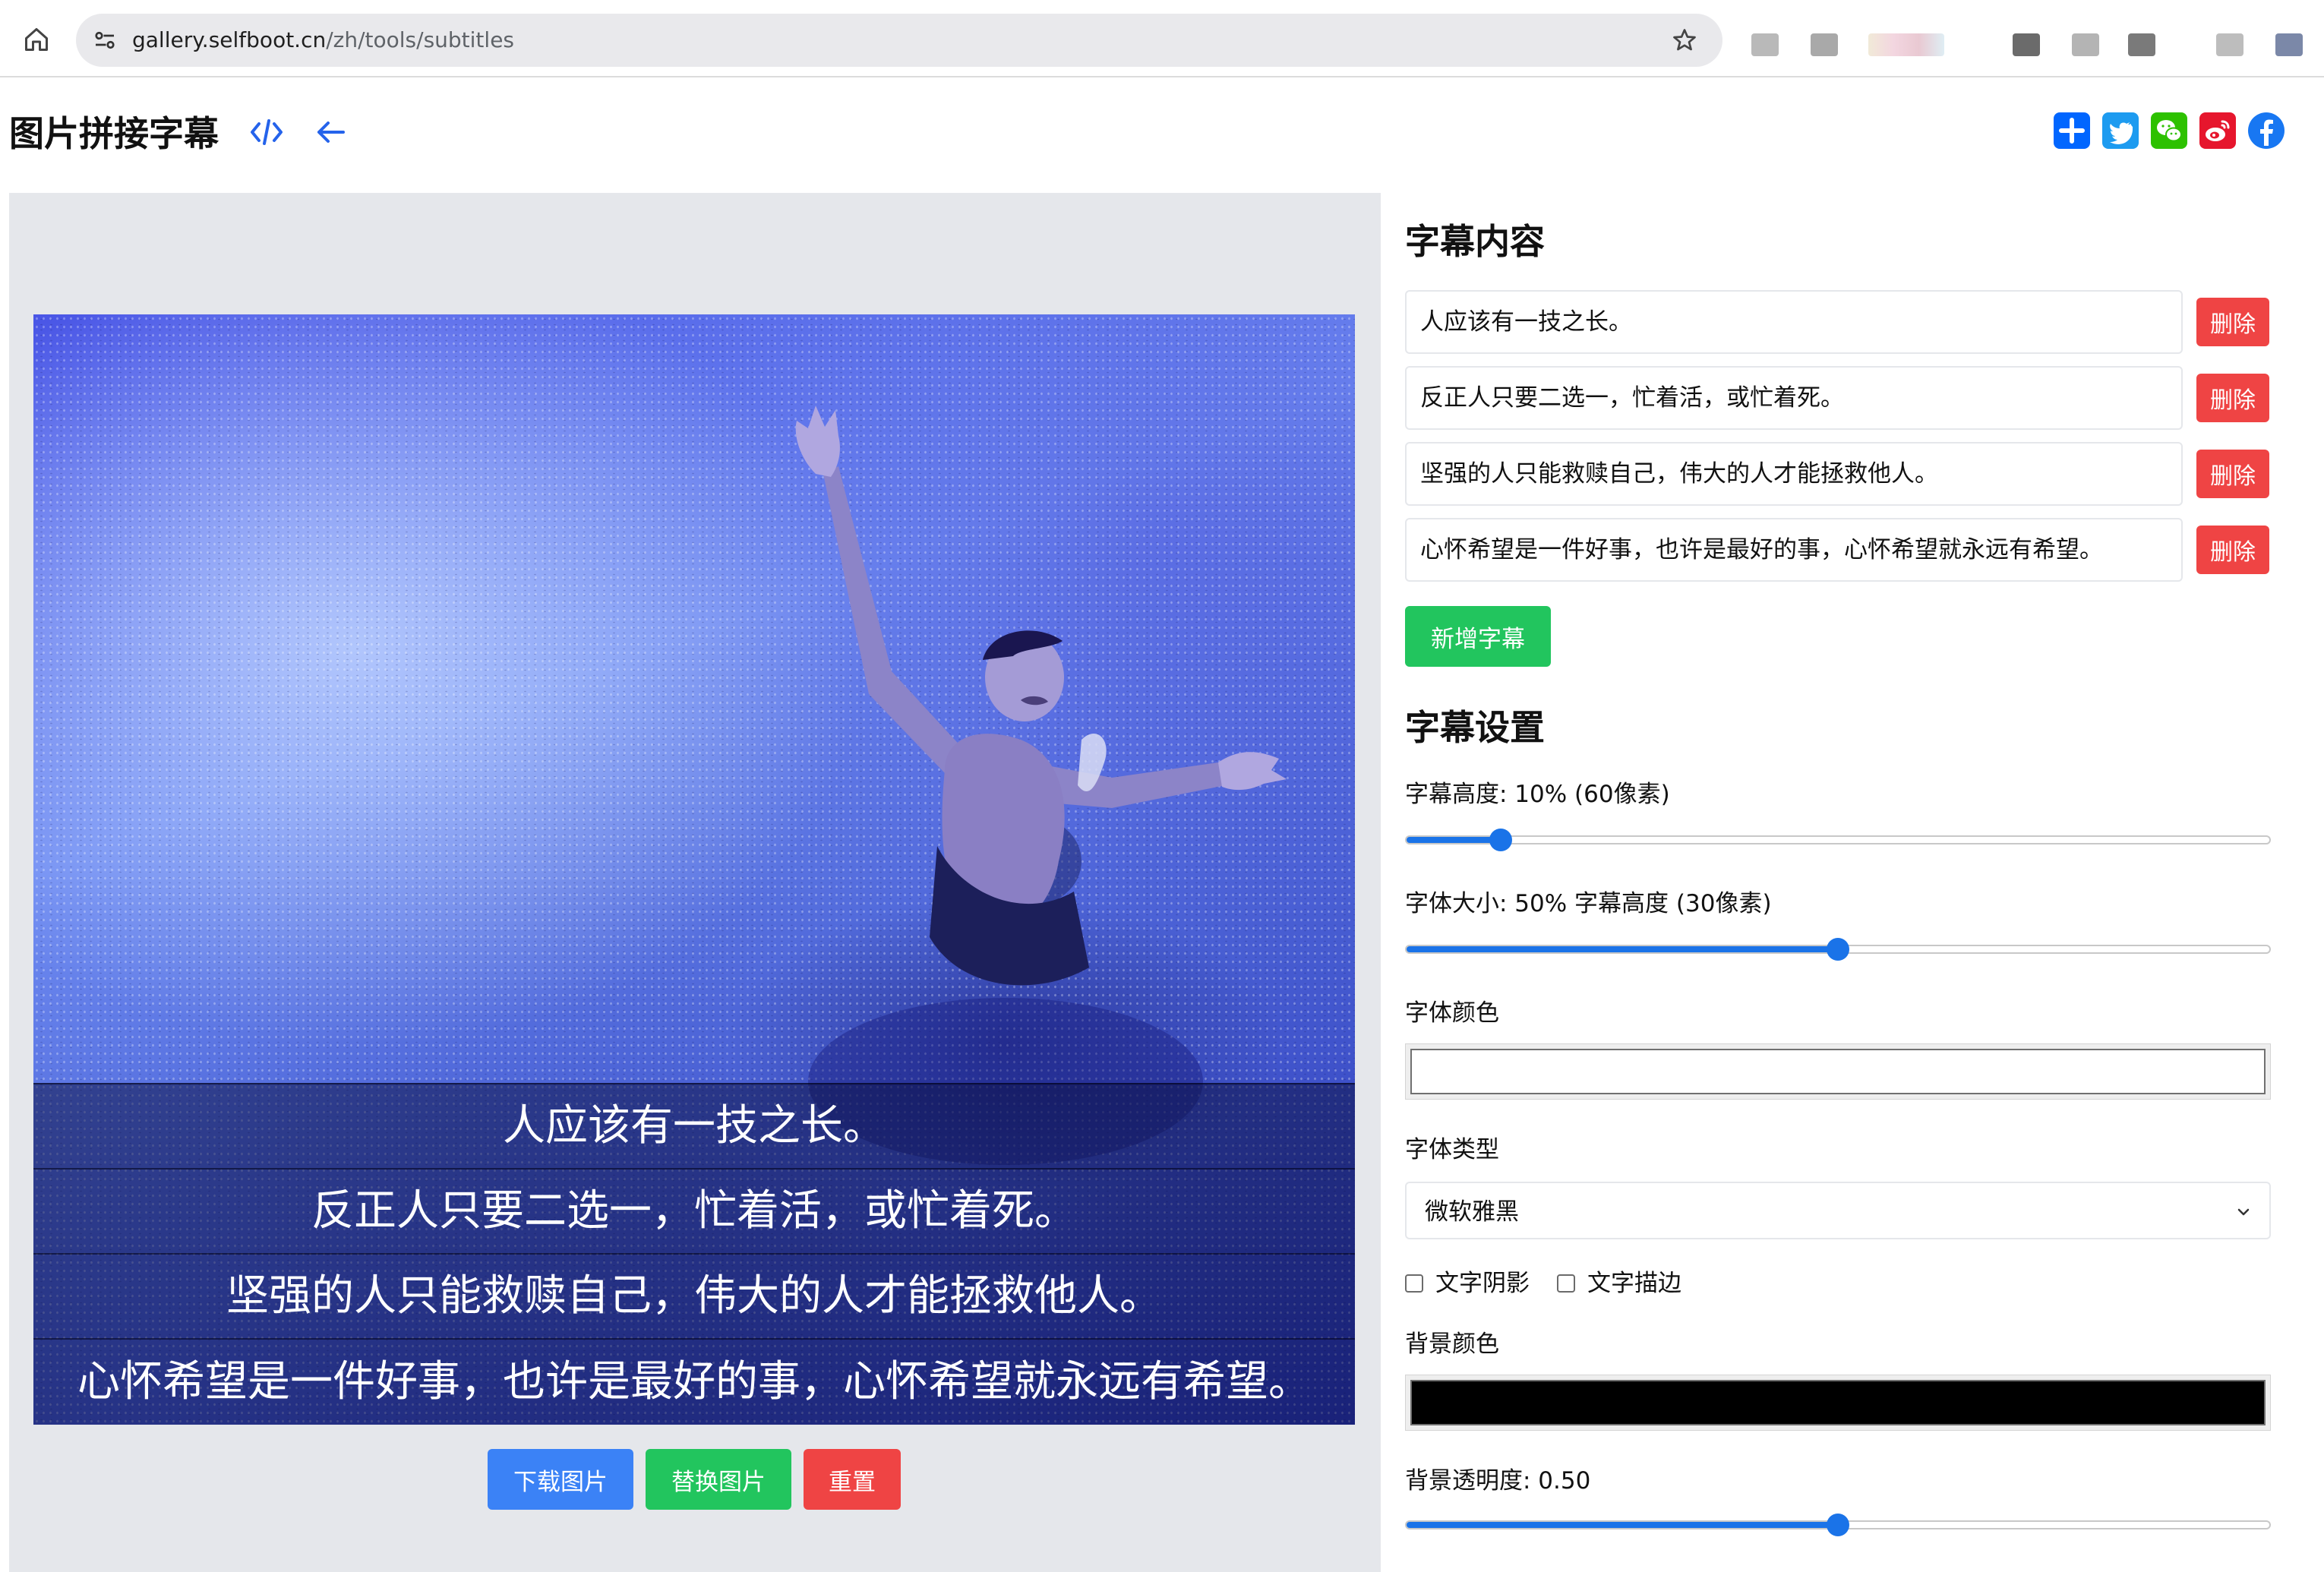 The image size is (2324, 1572). I want to click on slider-track, so click(1838, 839).